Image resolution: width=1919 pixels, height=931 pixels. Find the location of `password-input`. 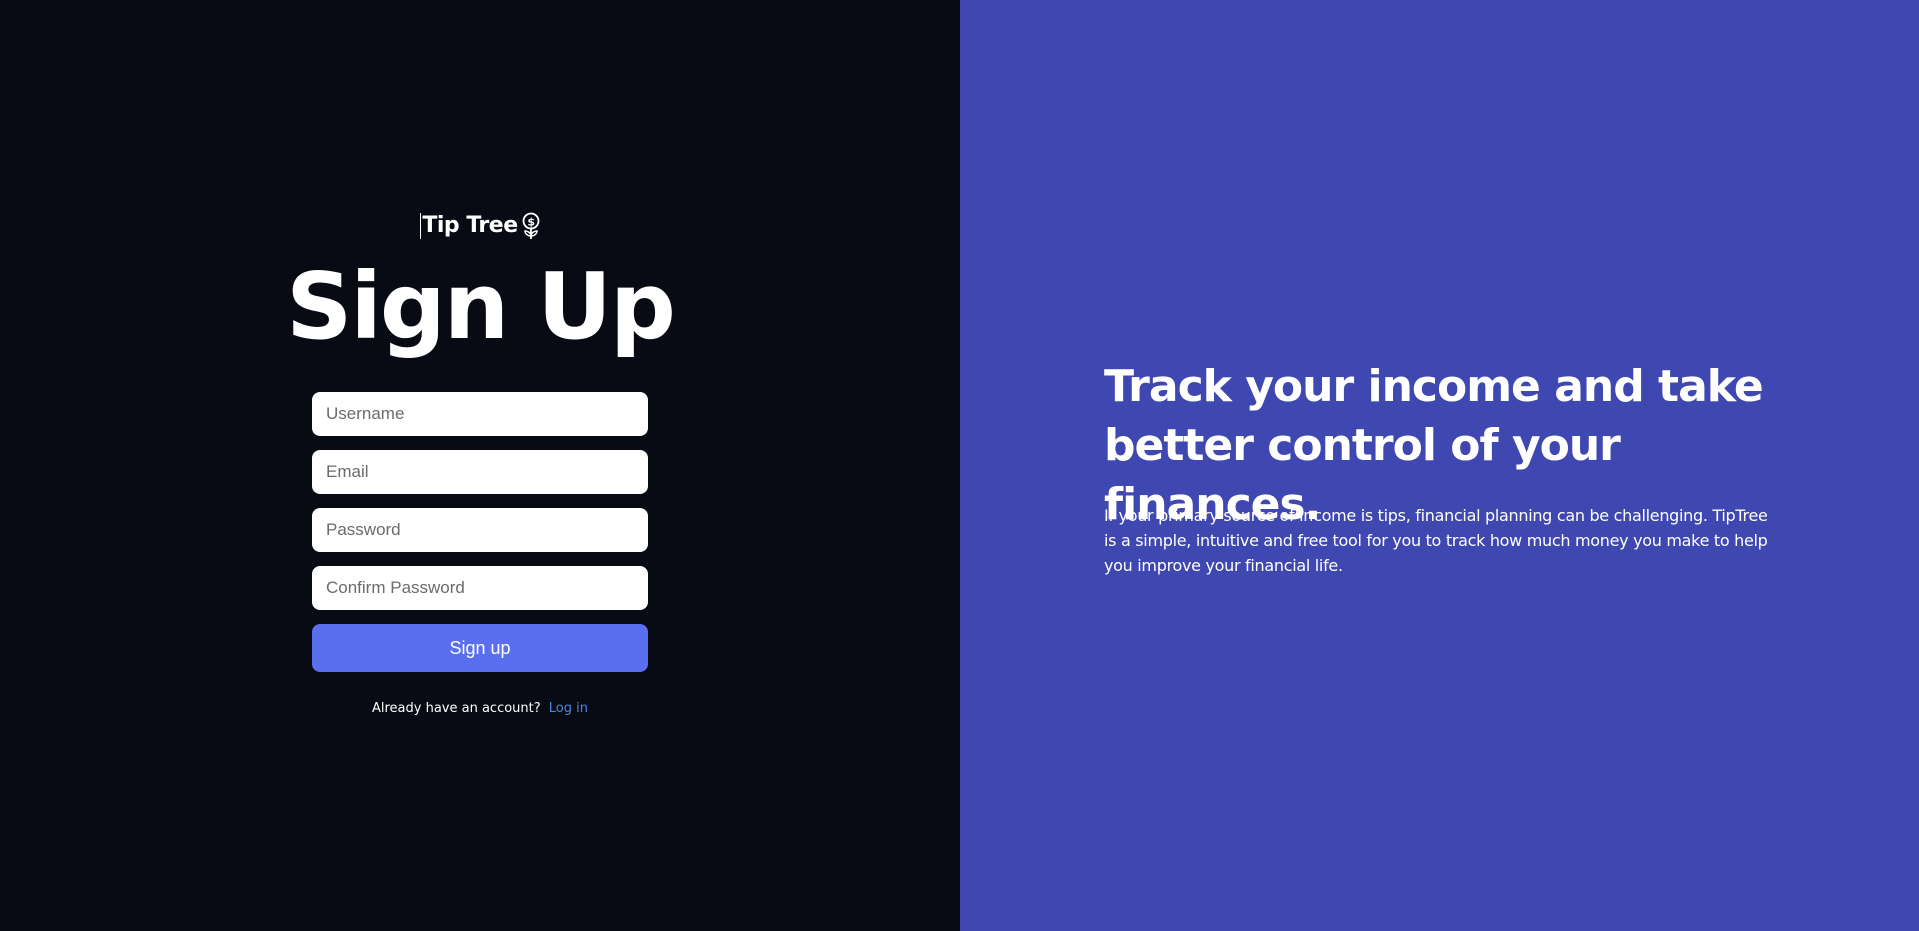

password-input is located at coordinates (480, 530).